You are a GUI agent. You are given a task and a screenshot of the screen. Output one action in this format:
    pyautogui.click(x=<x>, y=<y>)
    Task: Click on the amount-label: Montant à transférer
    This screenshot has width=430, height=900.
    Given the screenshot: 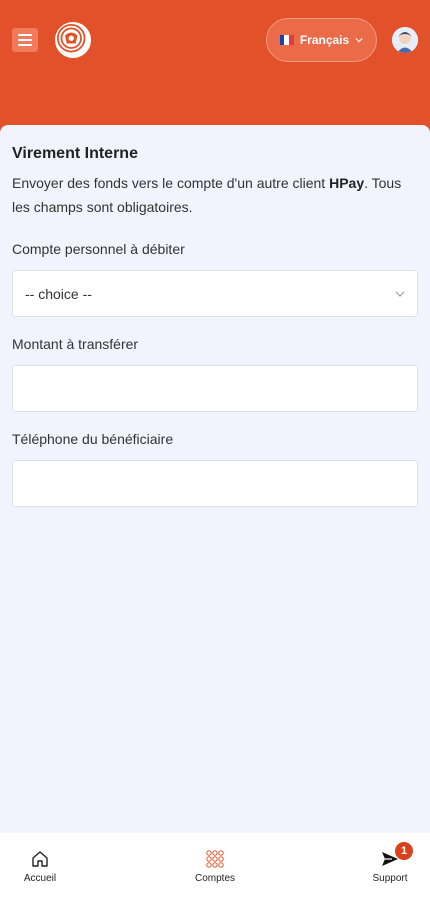 What is the action you would take?
    pyautogui.click(x=75, y=344)
    